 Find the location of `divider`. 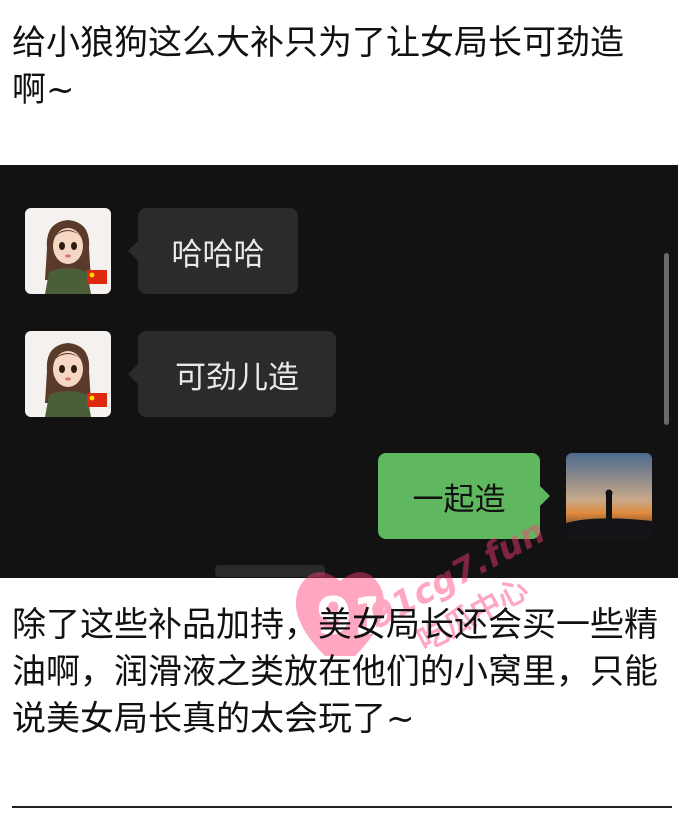

divider is located at coordinates (342, 807).